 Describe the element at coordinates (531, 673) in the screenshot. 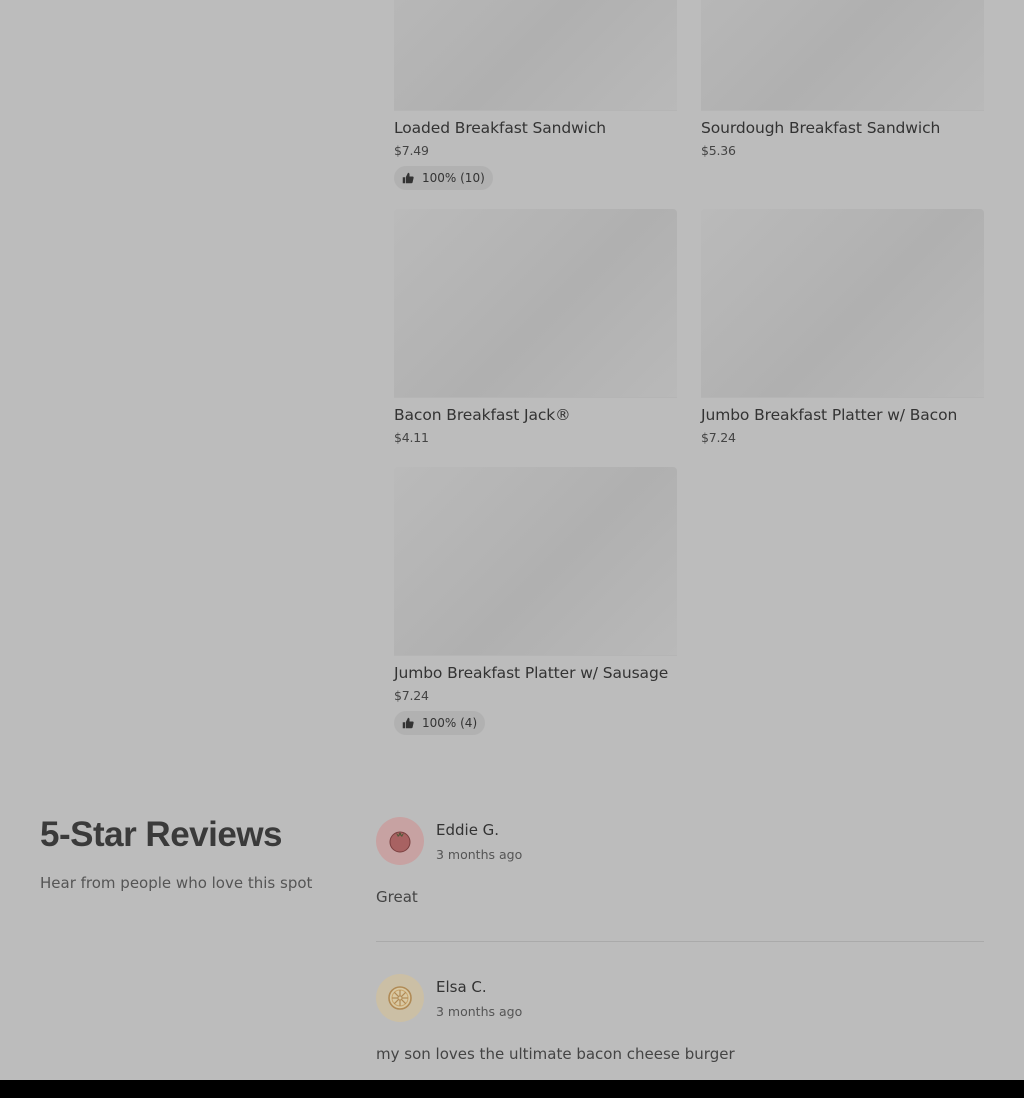

I see `menu-item-name: Jumbo Breakfast Platter w/ Sausage` at that location.